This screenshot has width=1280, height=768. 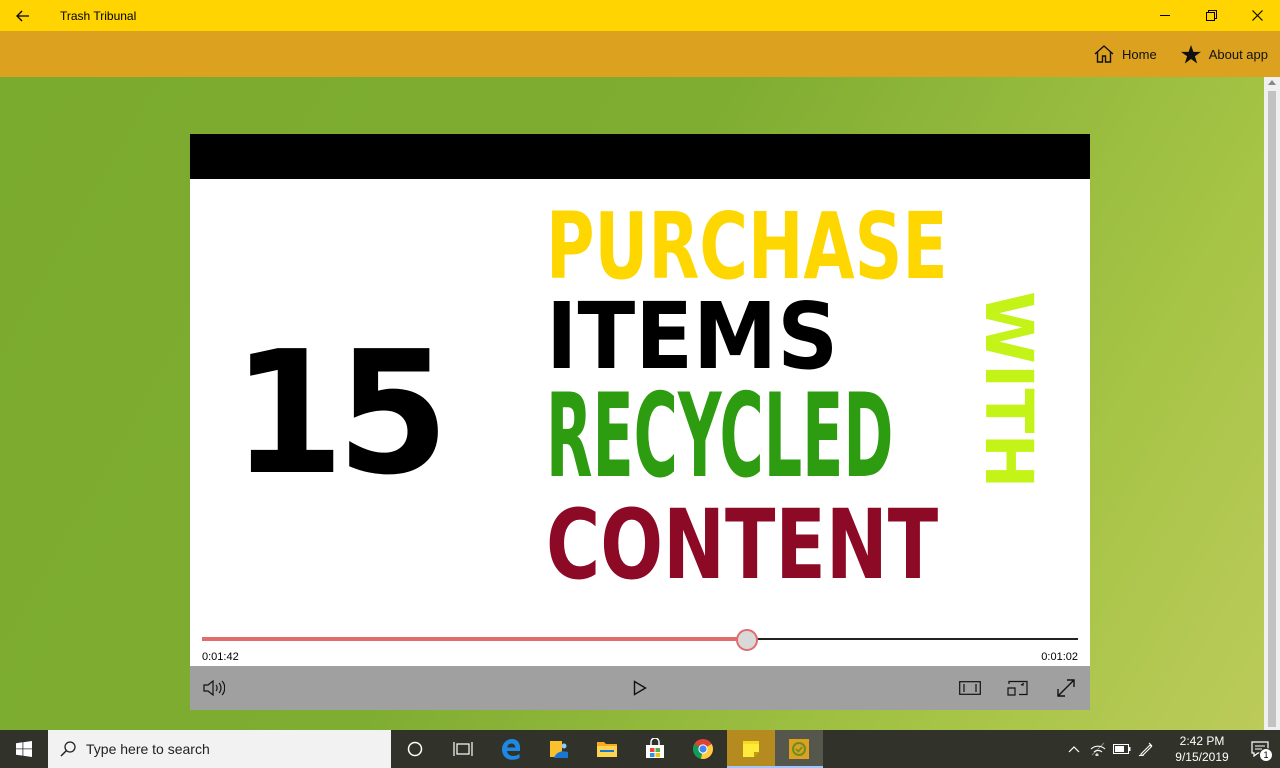 I want to click on back-button, so click(x=23, y=15).